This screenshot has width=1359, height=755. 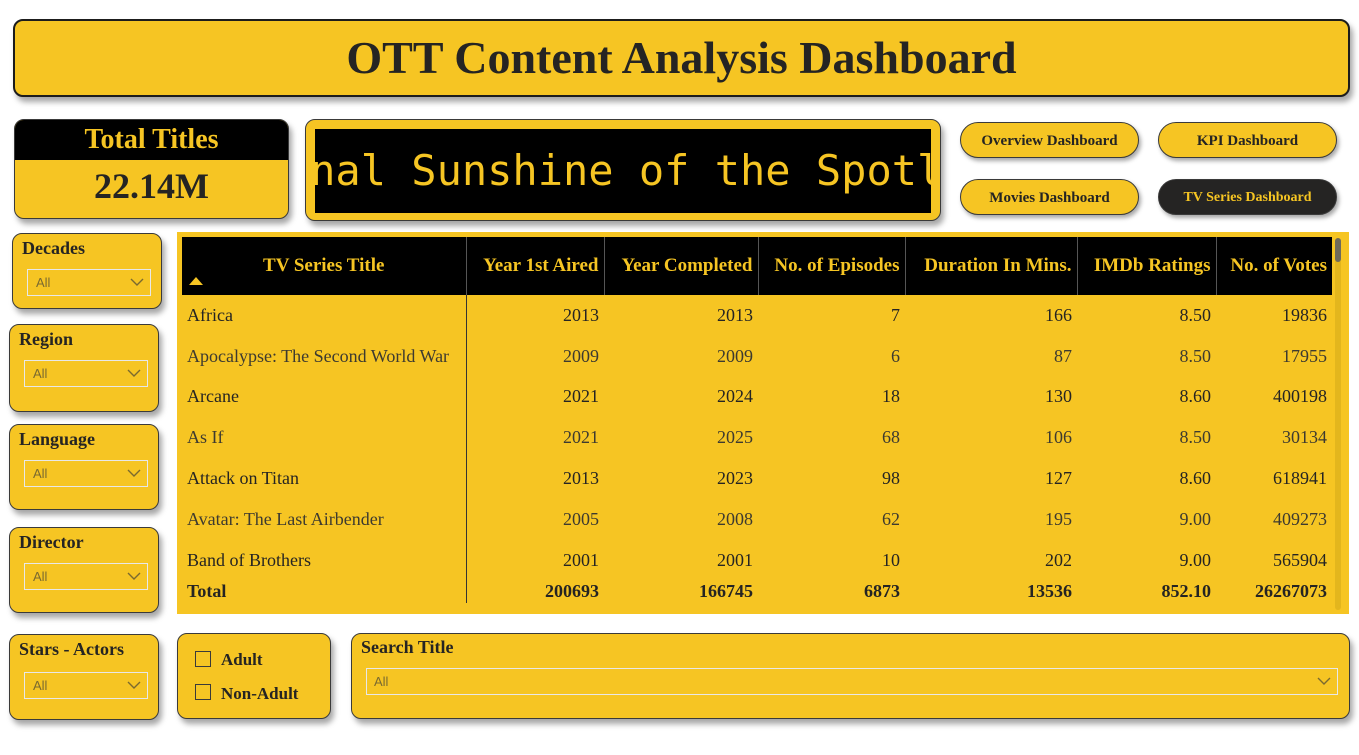 What do you see at coordinates (86, 576) in the screenshot?
I see `director-dropdown: All` at bounding box center [86, 576].